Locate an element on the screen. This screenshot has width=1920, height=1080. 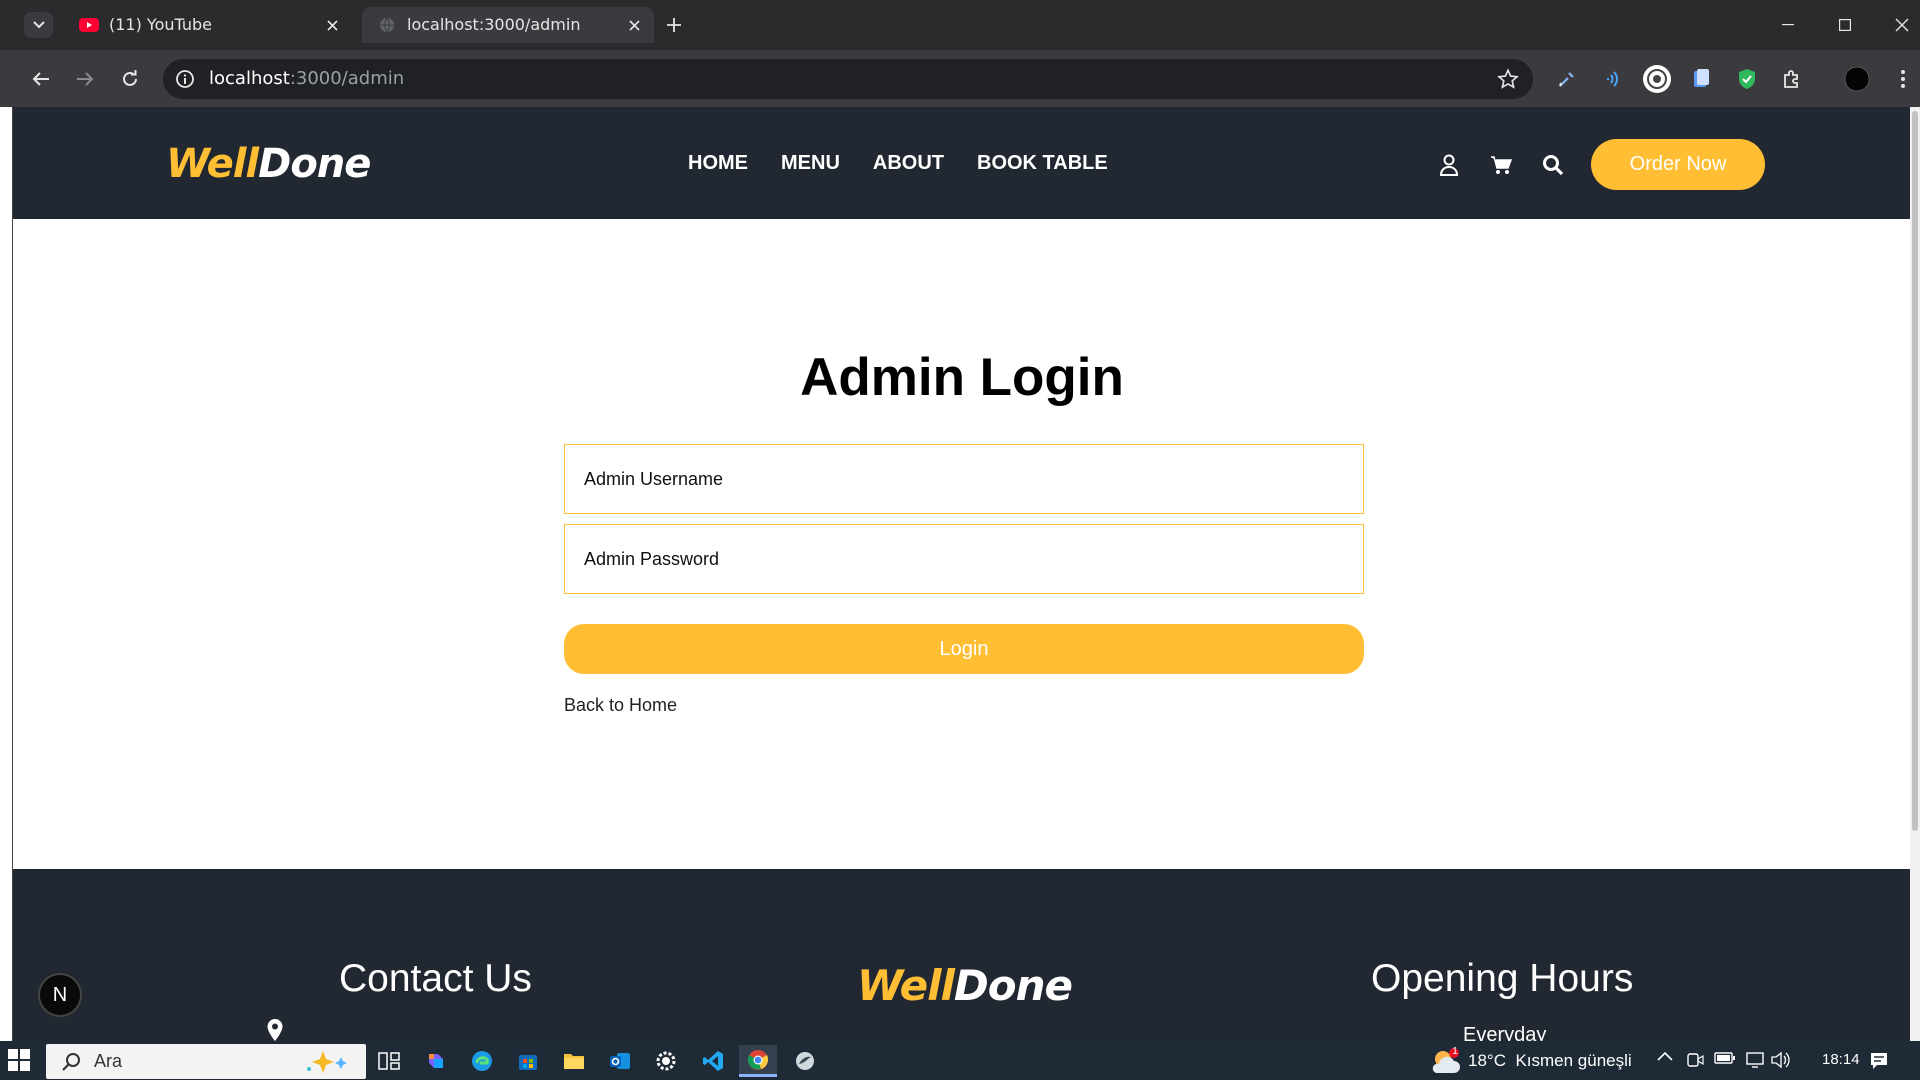
new-tab-button is located at coordinates (674, 25).